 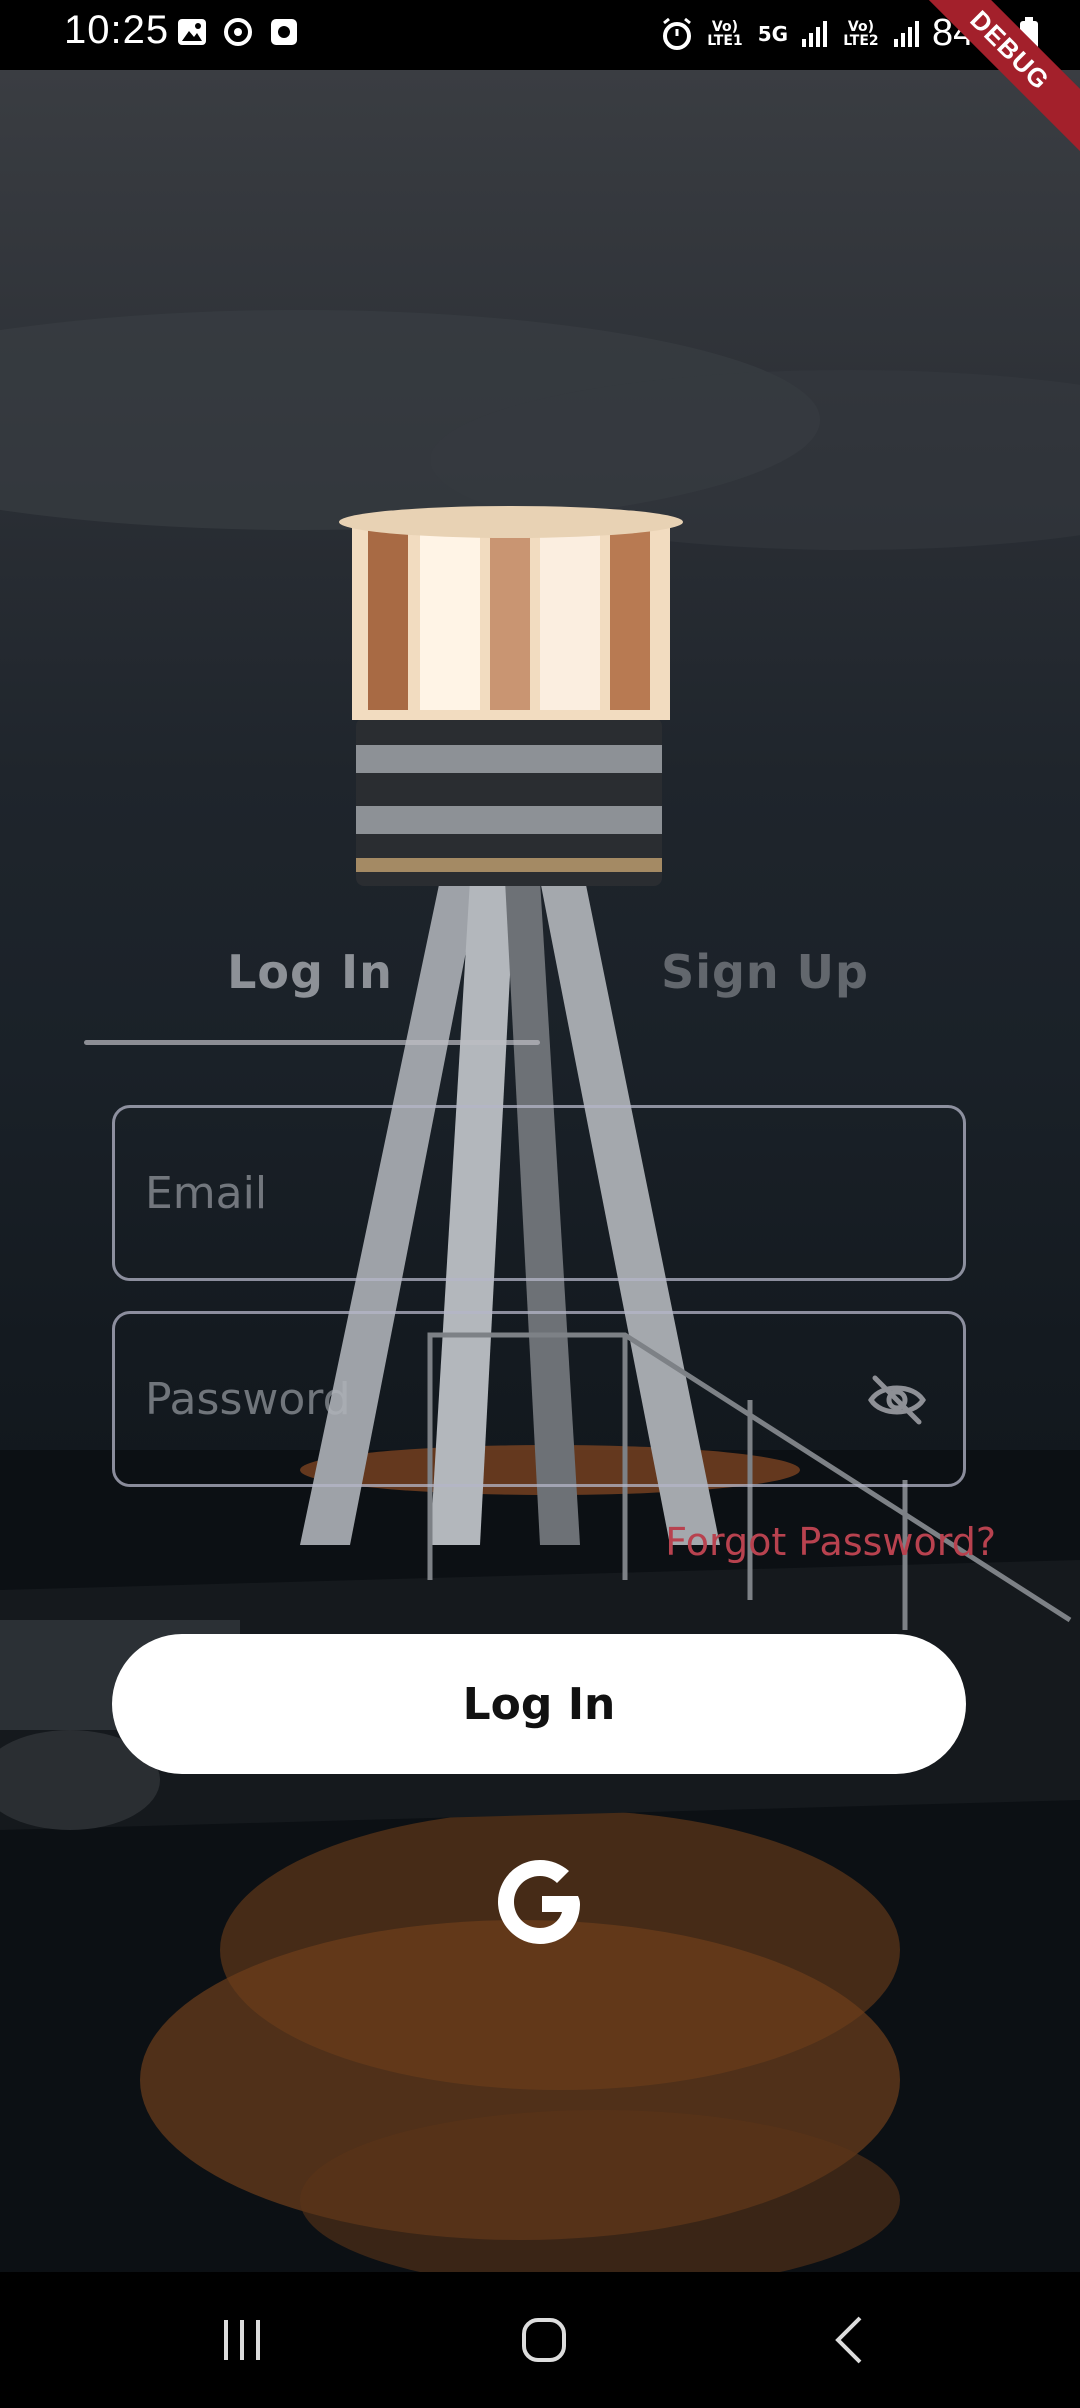 I want to click on tab-signup: Sign Up, so click(x=765, y=972).